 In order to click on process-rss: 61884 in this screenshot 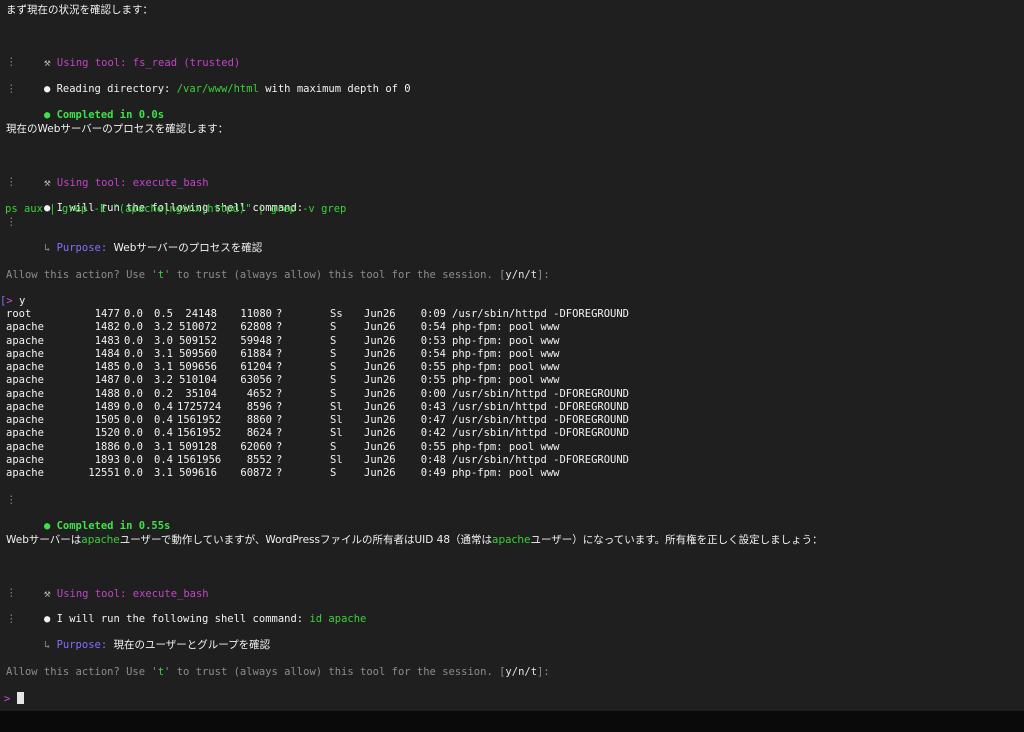, I will do `click(256, 353)`.